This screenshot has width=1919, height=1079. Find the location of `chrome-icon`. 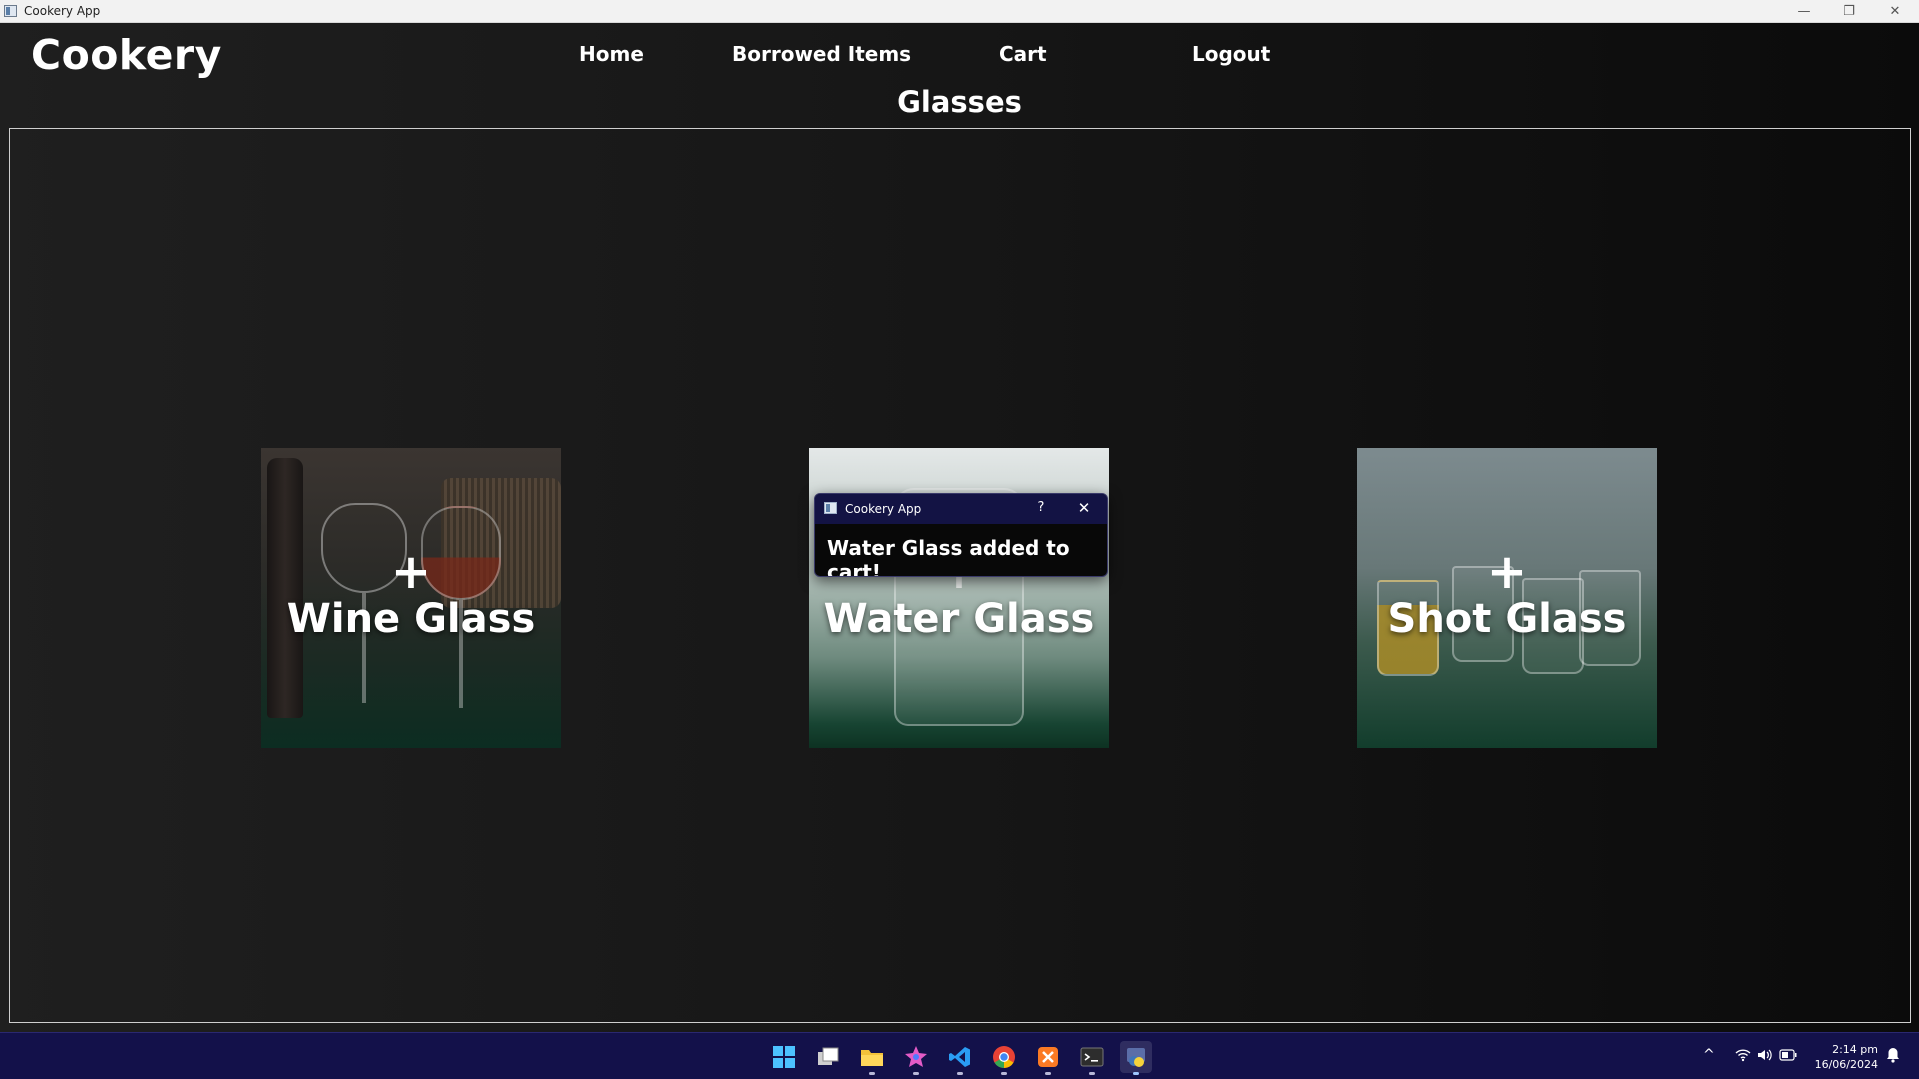

chrome-icon is located at coordinates (1004, 1058).